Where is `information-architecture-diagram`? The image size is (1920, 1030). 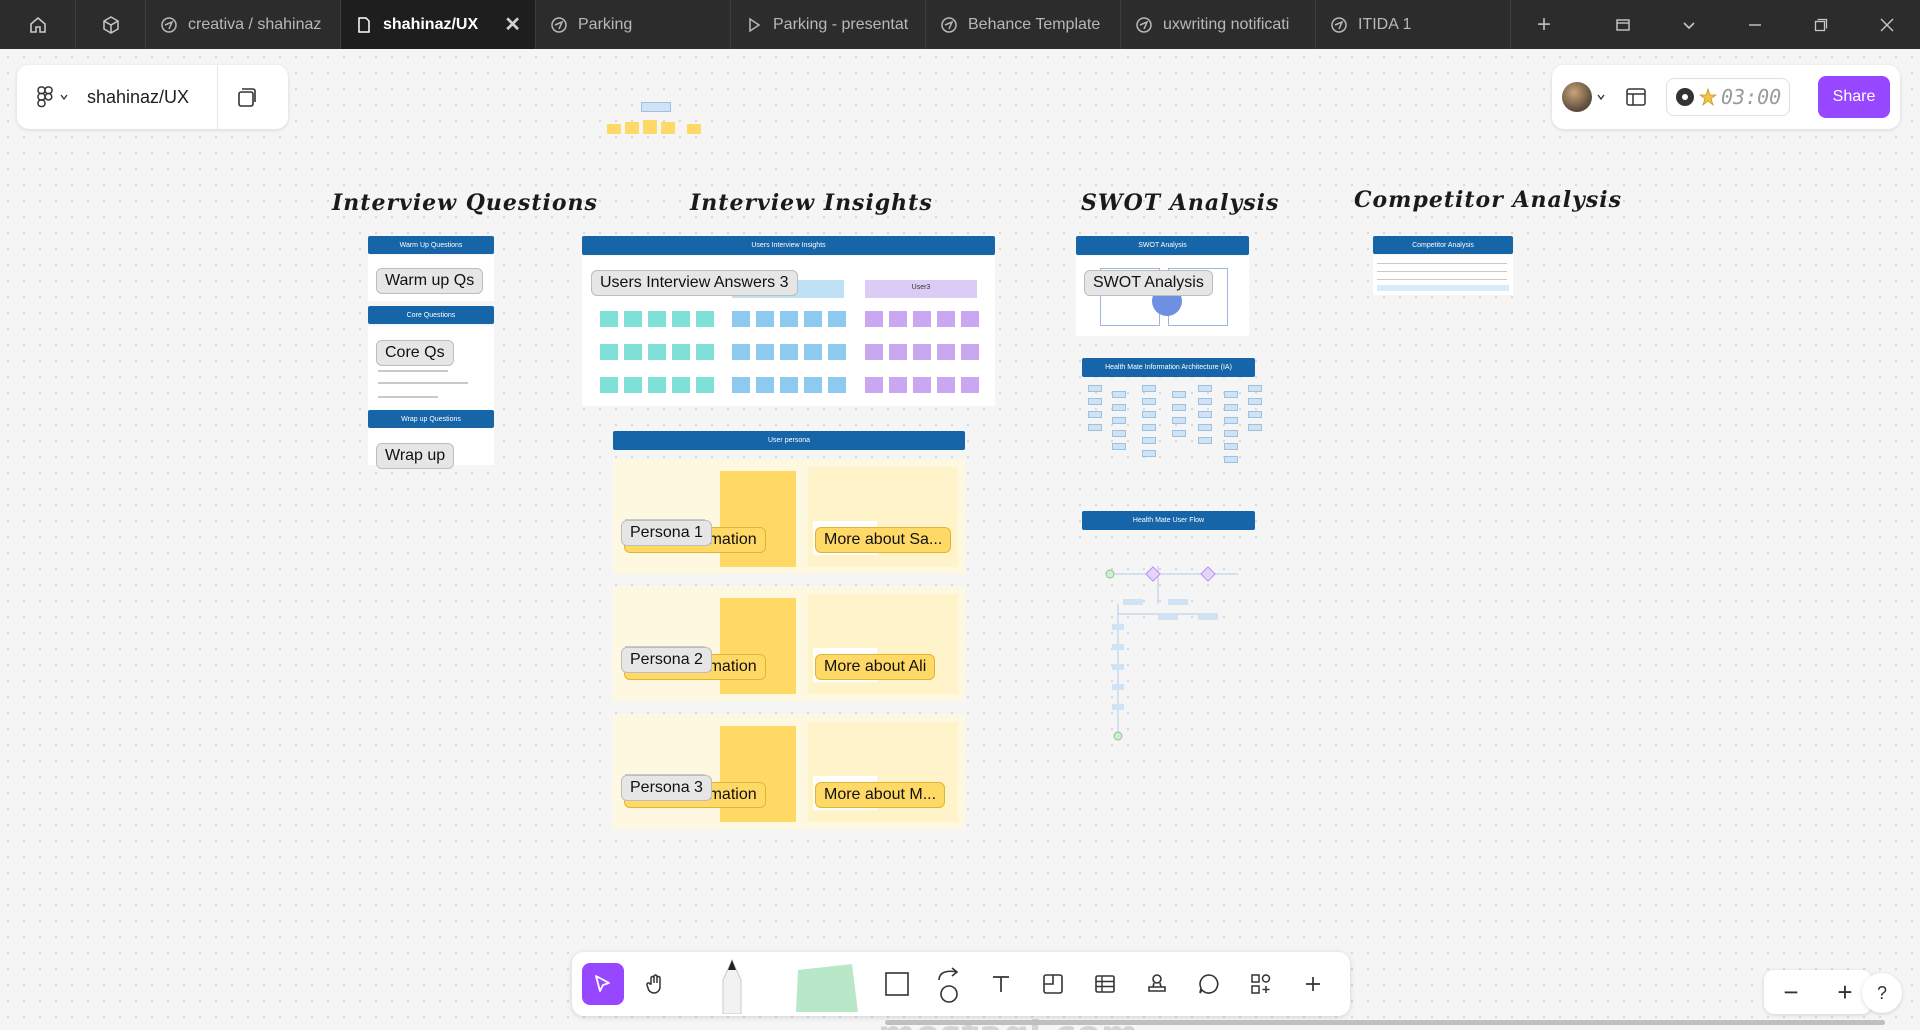 information-architecture-diagram is located at coordinates (1188, 455).